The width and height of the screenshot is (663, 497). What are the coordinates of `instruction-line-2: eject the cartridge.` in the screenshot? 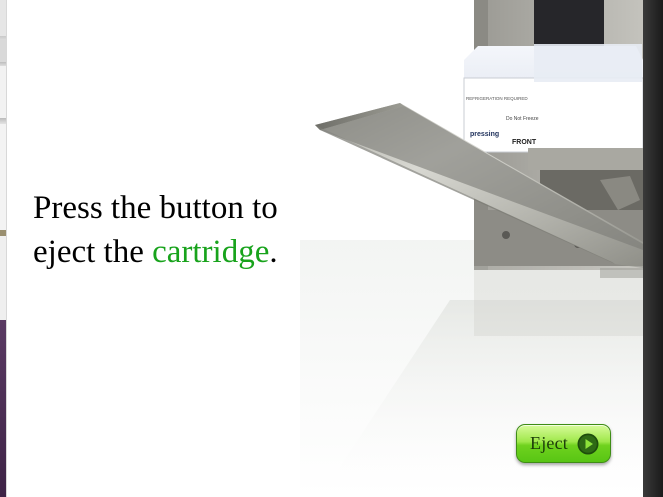 It's located at (183, 252).